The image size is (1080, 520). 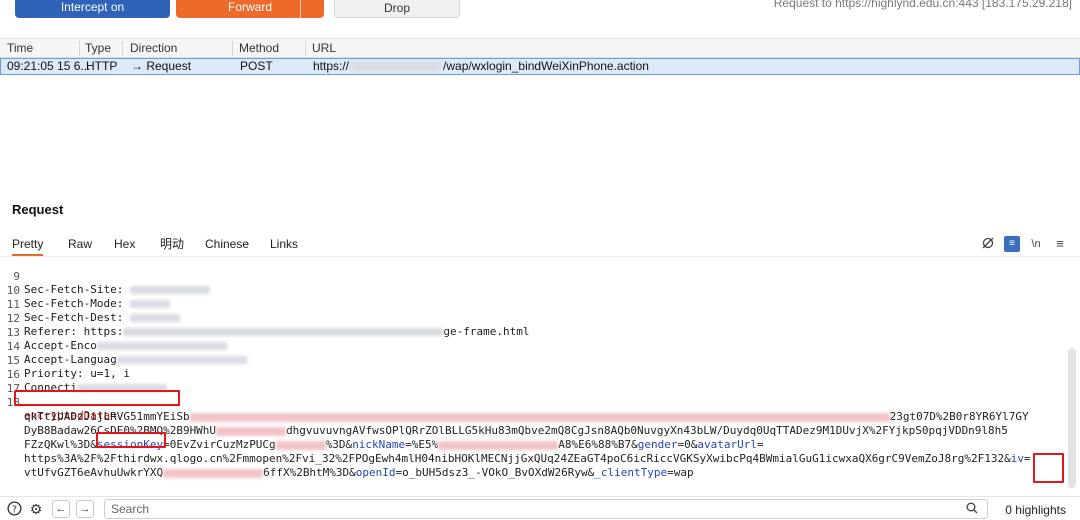 I want to click on param-value: o_bUH5dsz3_-VOkO_BvOXdW26Ryw&, so click(x=498, y=472).